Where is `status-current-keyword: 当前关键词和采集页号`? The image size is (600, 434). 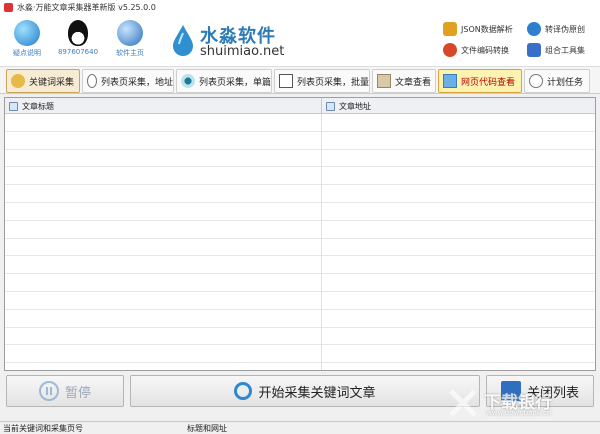 status-current-keyword: 当前关键词和采集页号 is located at coordinates (43, 428).